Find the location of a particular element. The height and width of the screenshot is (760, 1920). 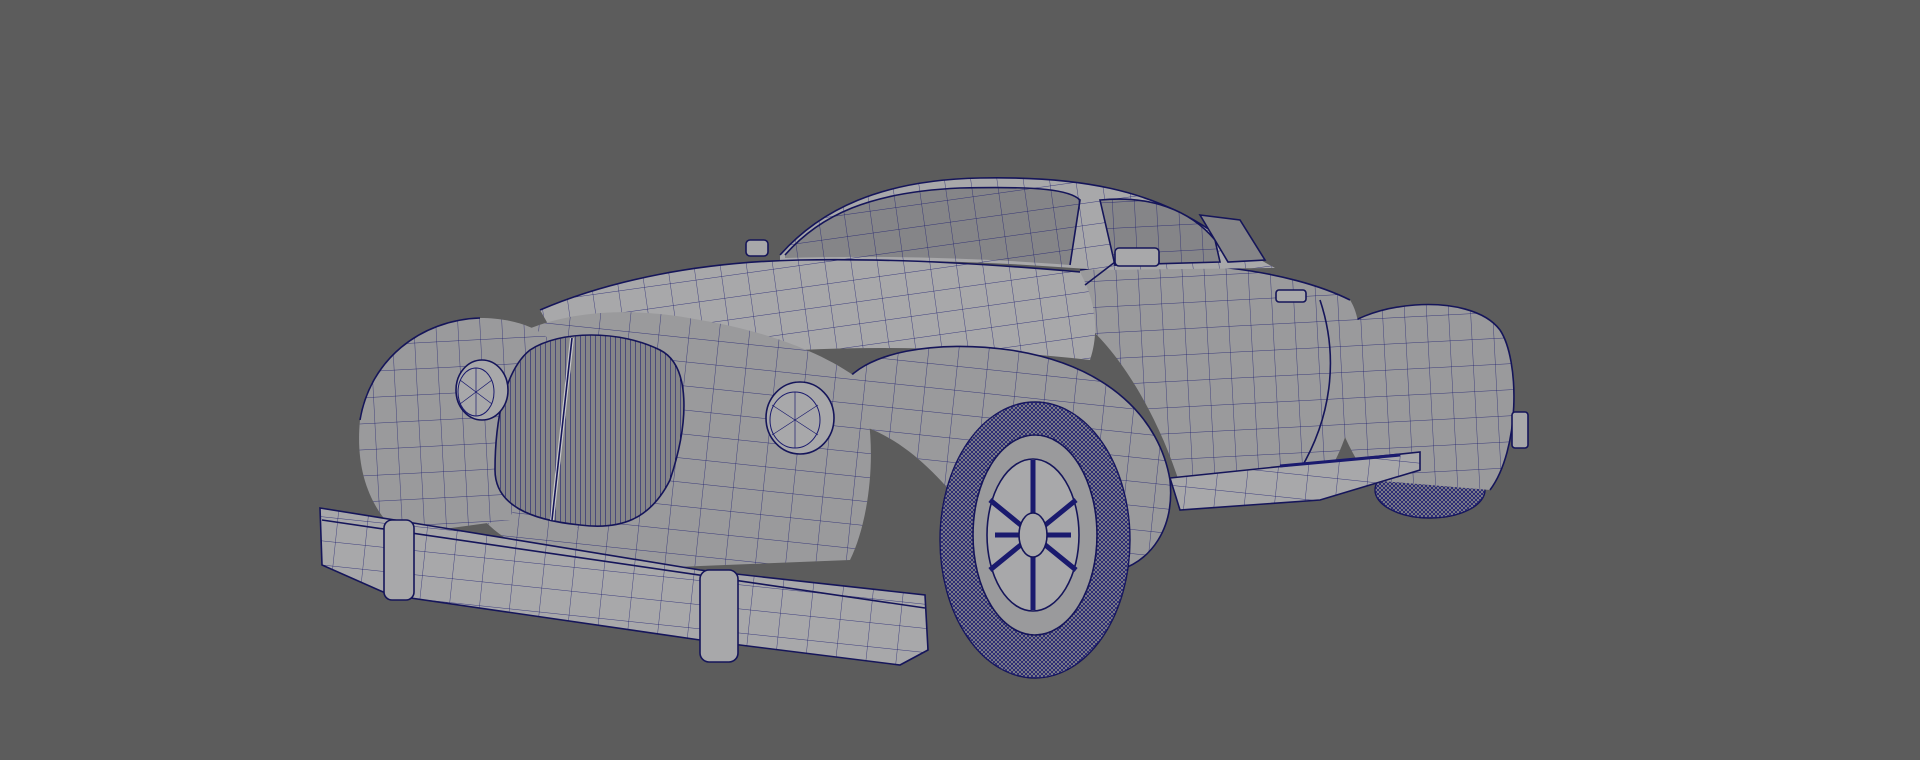

grille is located at coordinates (589, 430).